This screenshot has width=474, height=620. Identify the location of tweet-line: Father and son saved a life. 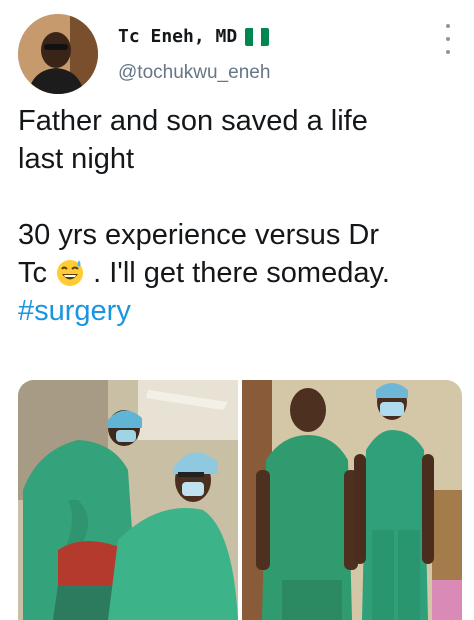
(193, 121).